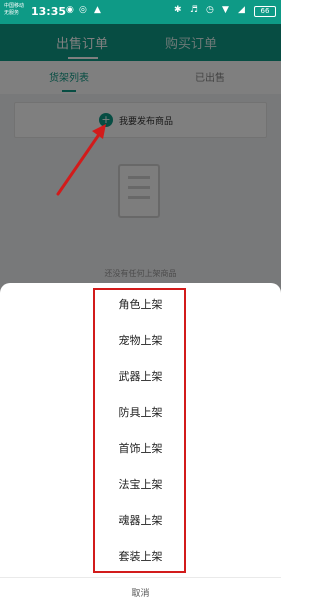  Describe the element at coordinates (139, 430) in the screenshot. I see `highlight-frame` at that location.